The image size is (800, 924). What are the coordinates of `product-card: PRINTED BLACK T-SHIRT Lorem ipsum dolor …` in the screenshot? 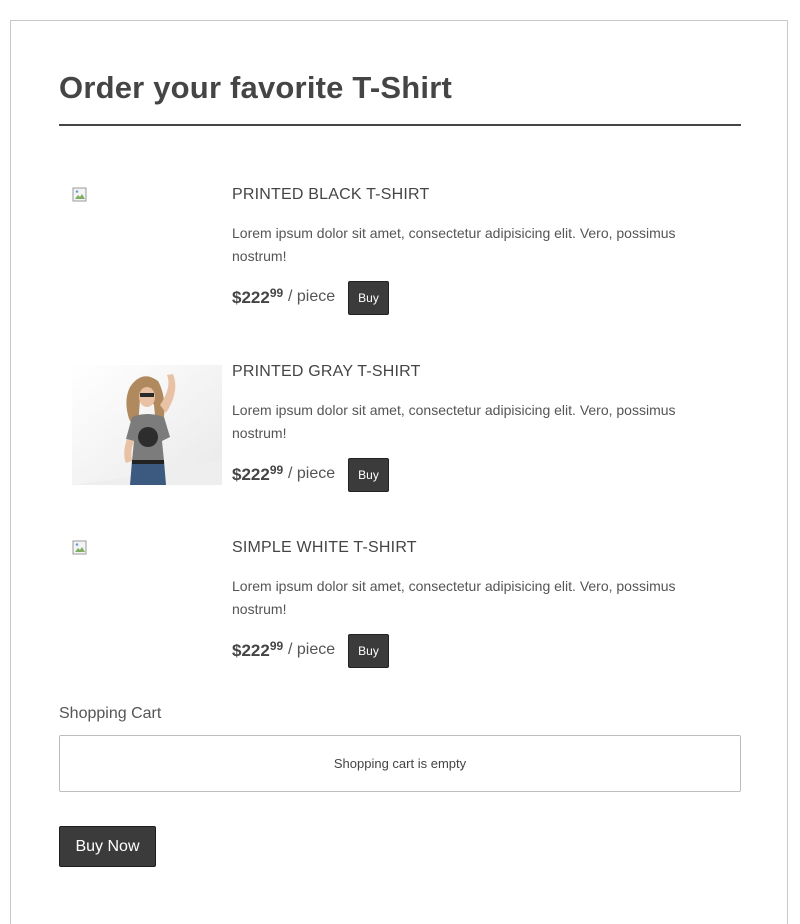 It's located at (400, 250).